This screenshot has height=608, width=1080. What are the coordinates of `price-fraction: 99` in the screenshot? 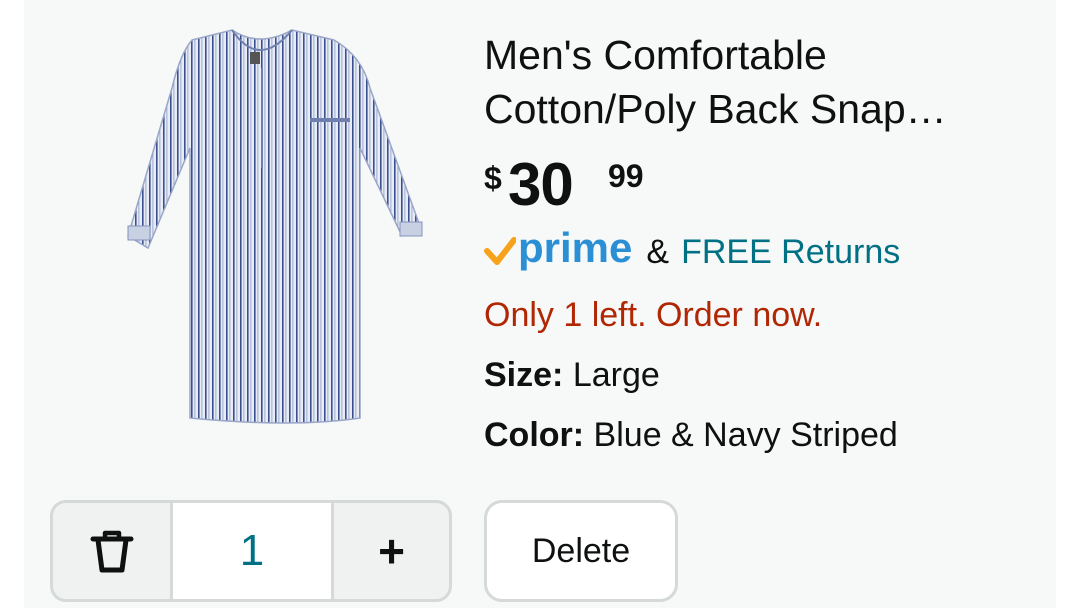 It's located at (626, 176).